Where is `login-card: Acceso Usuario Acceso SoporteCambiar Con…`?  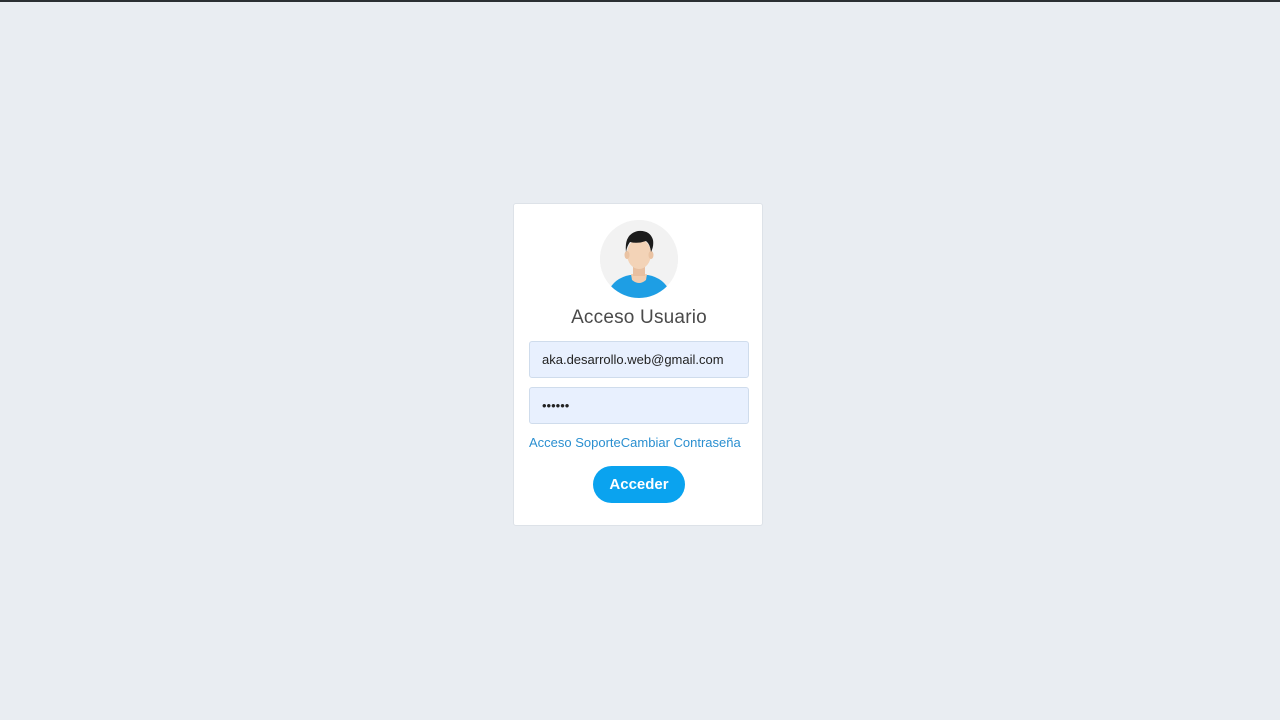 login-card: Acceso Usuario Acceso SoporteCambiar Con… is located at coordinates (638, 364).